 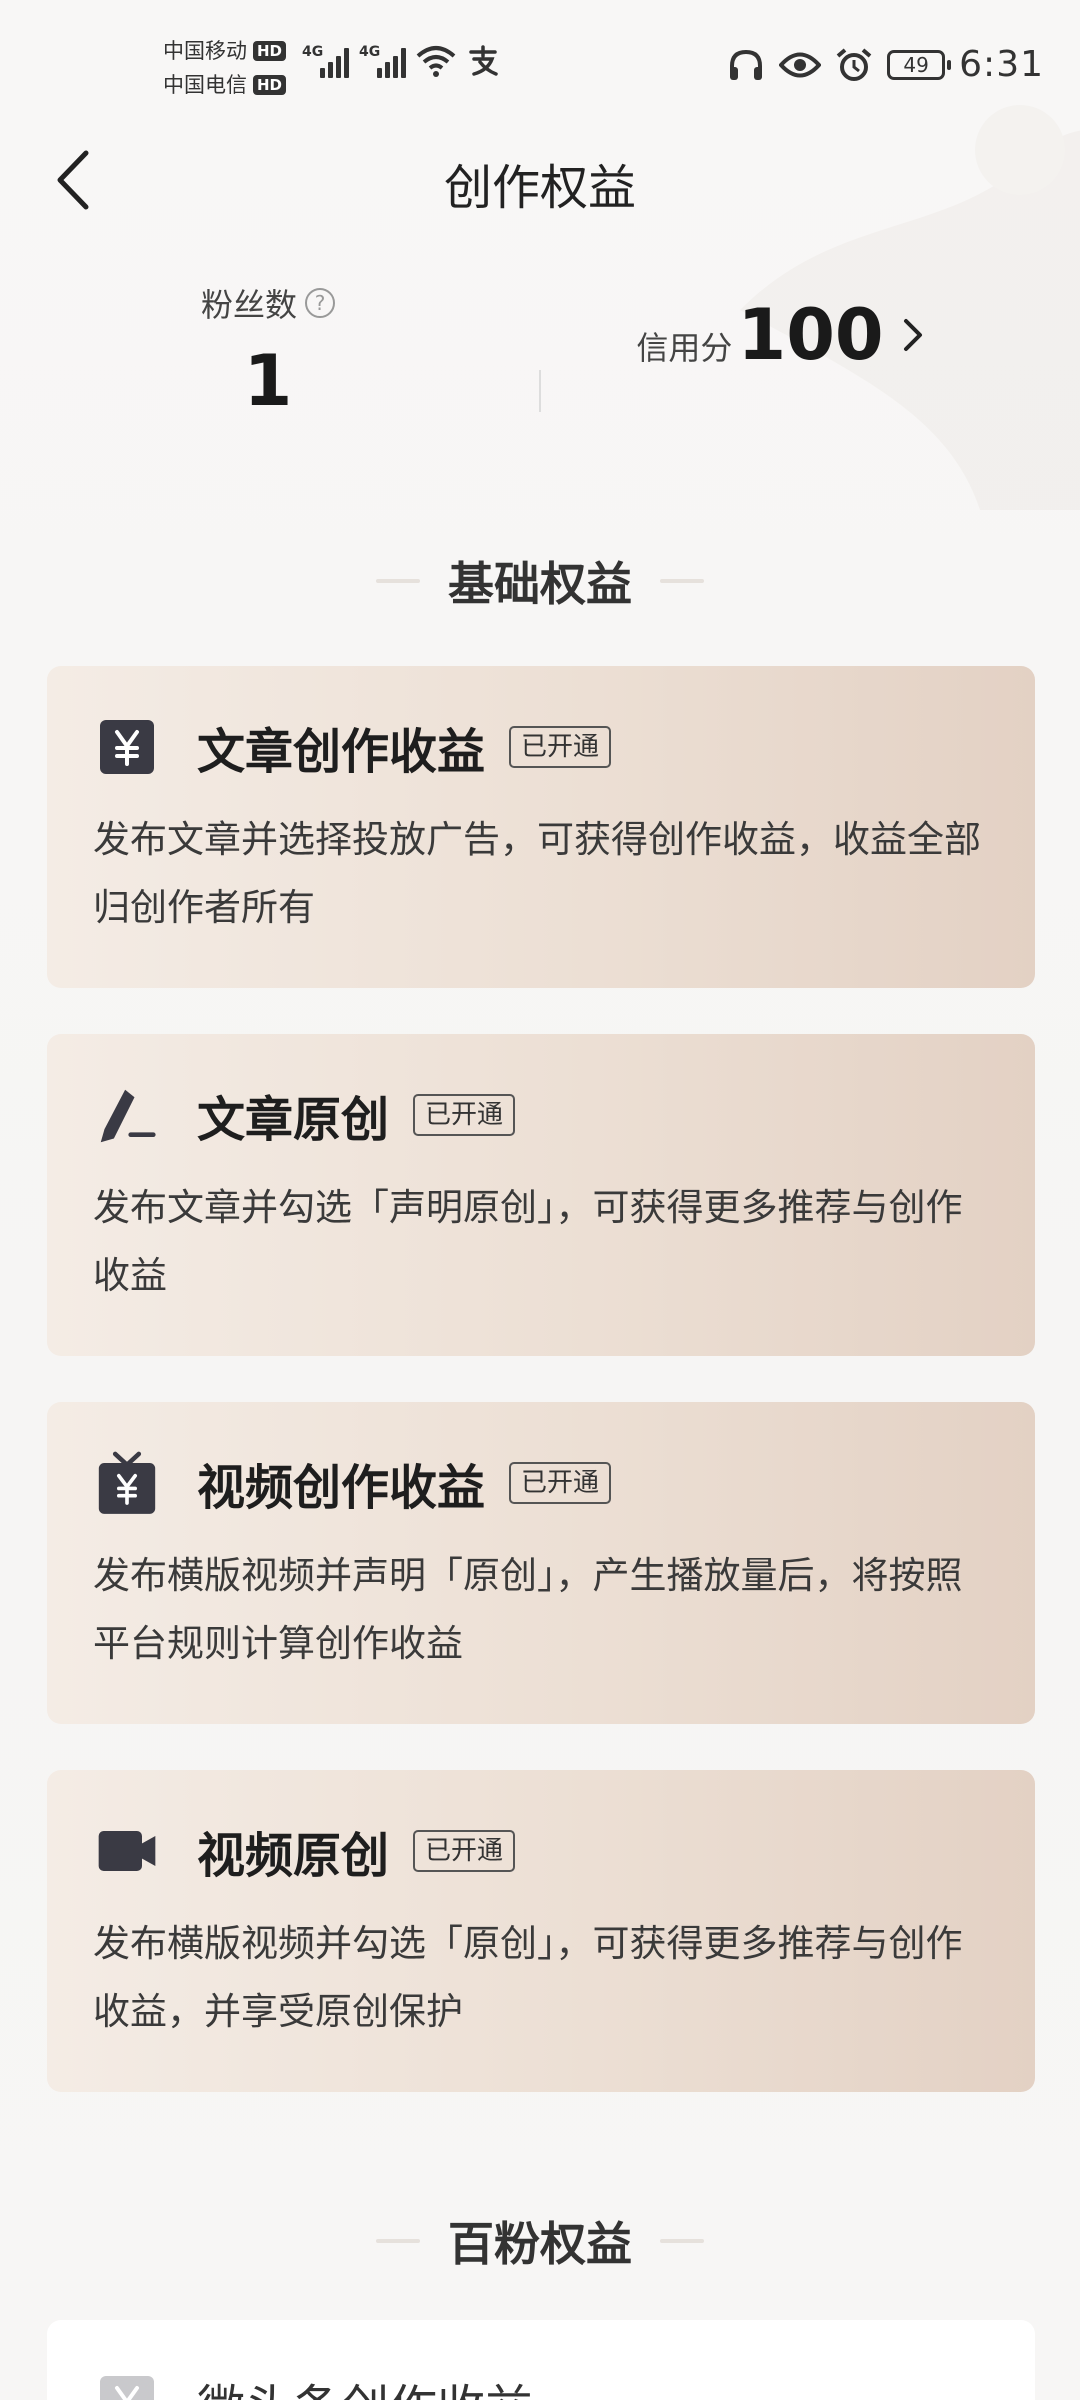 I want to click on benefit-card-article-original: 文章原创 已开通 发布文章并勾选「声明原创」，可获得更多推荐与创作收益, so click(x=541, y=1195).